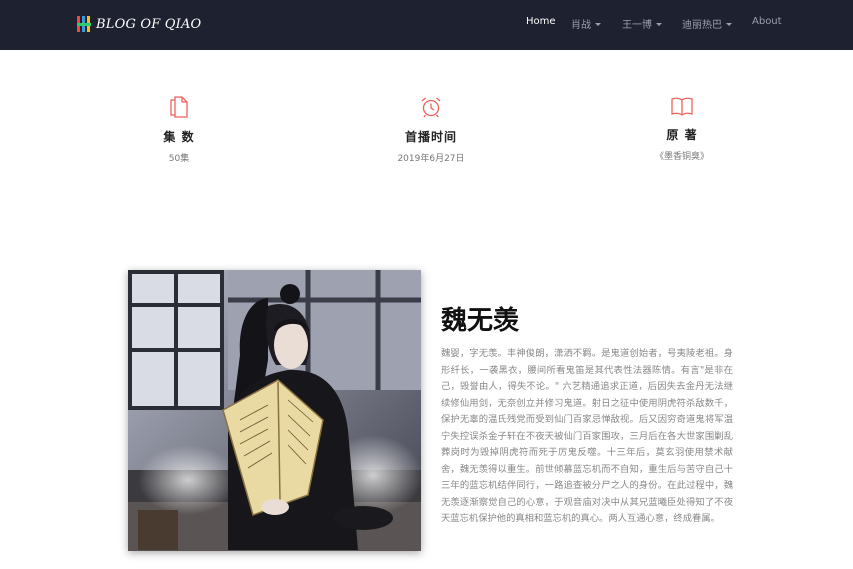 Image resolution: width=853 pixels, height=569 pixels. Describe the element at coordinates (179, 107) in the screenshot. I see `document-icon` at that location.